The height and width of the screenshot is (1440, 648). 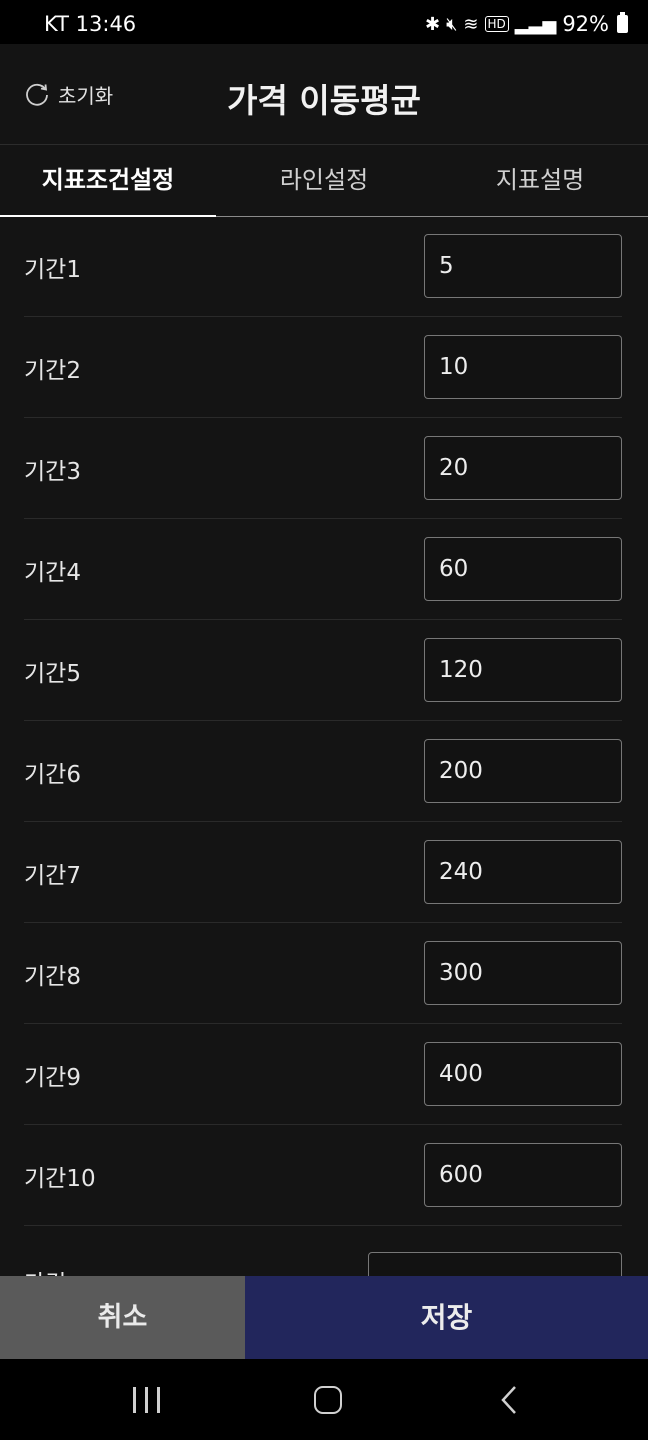 I want to click on period-input: 60, so click(x=523, y=569).